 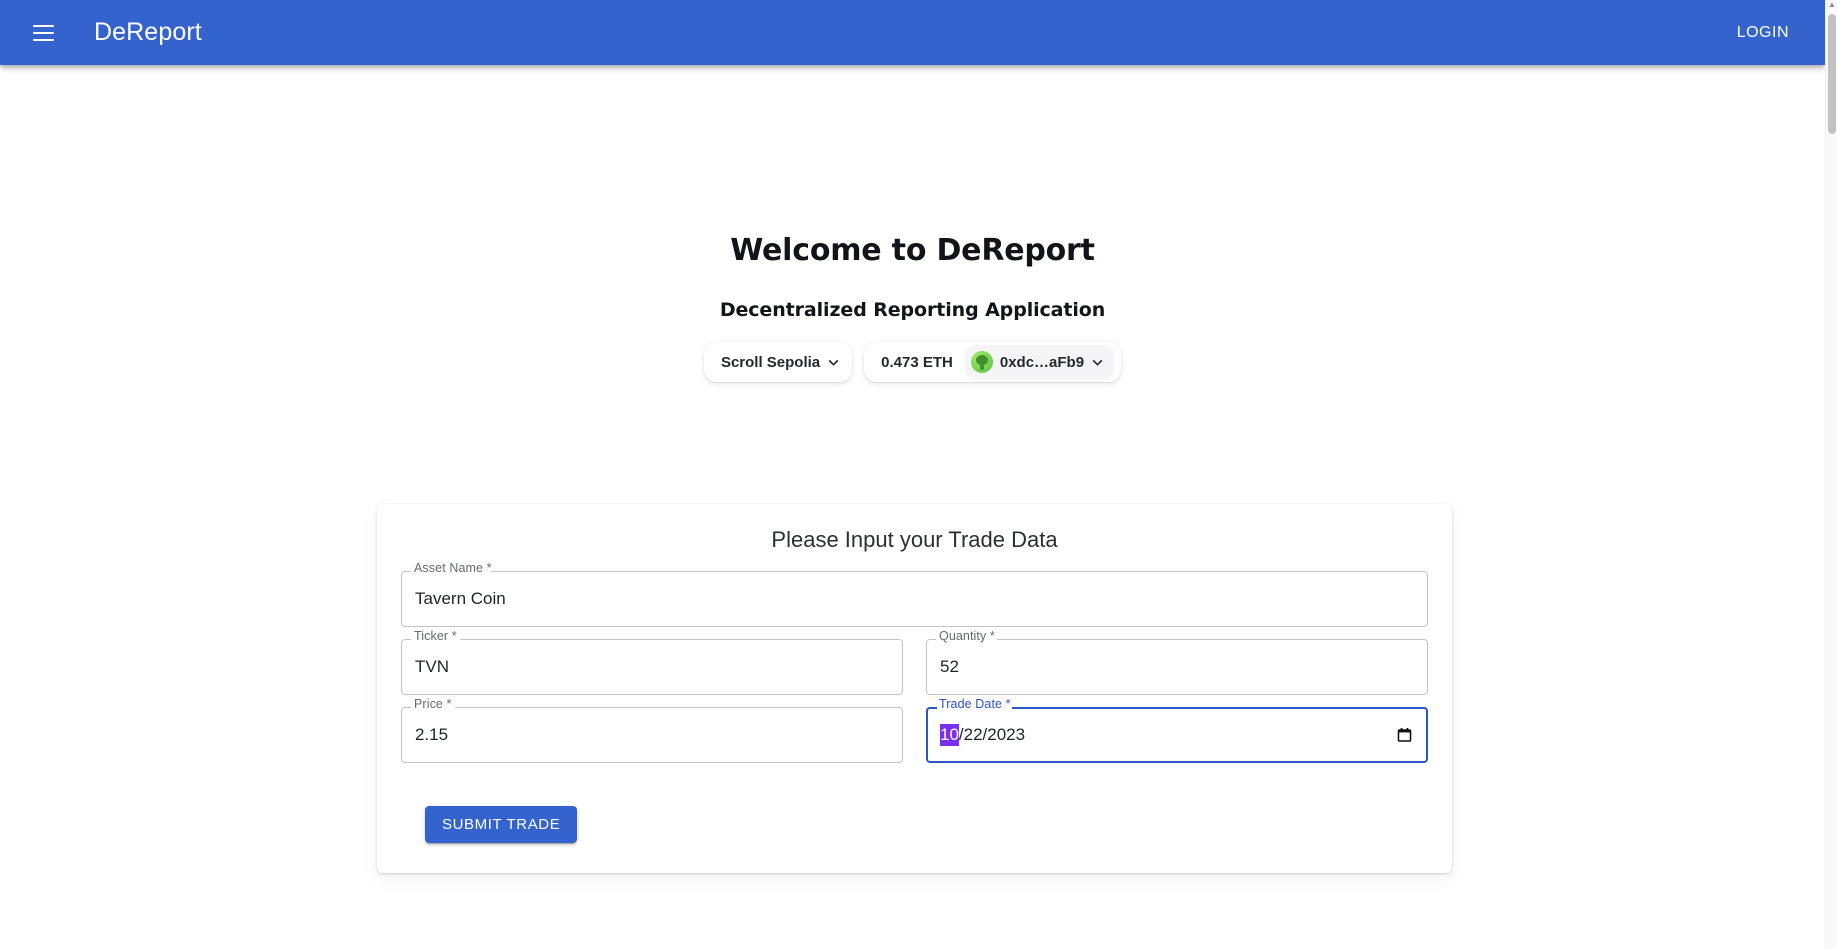 What do you see at coordinates (914, 539) in the screenshot?
I see `form-title: Please Input your Trade Data` at bounding box center [914, 539].